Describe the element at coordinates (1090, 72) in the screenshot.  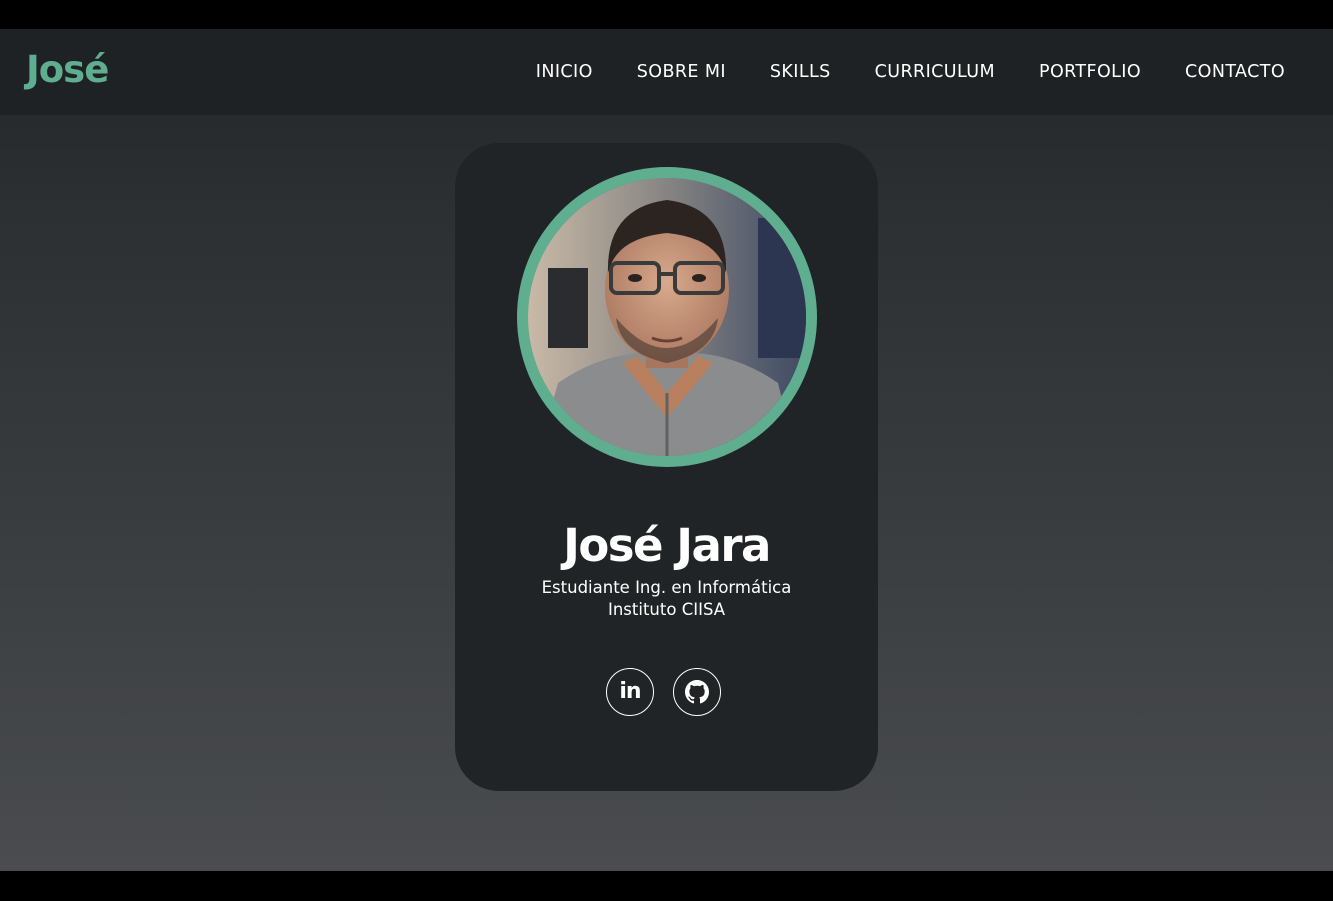
I see `nav-link-portfolio: PORTFOLIO` at that location.